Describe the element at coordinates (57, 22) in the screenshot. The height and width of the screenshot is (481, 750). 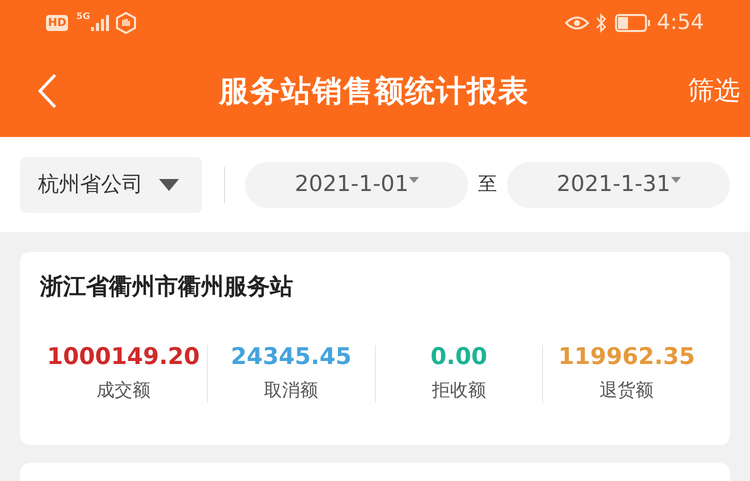
I see `hd-badge: HD` at that location.